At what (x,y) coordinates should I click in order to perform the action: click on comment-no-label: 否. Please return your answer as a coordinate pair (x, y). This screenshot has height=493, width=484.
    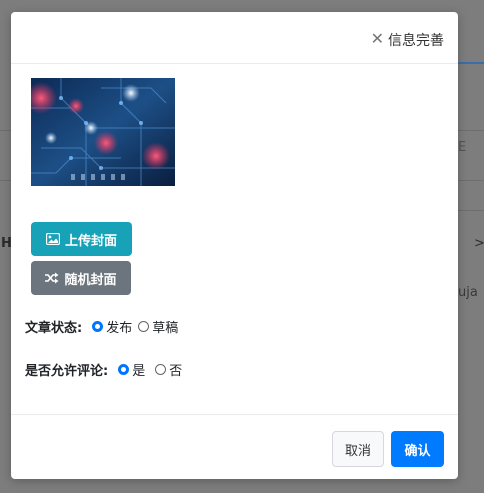
    Looking at the image, I should click on (175, 369).